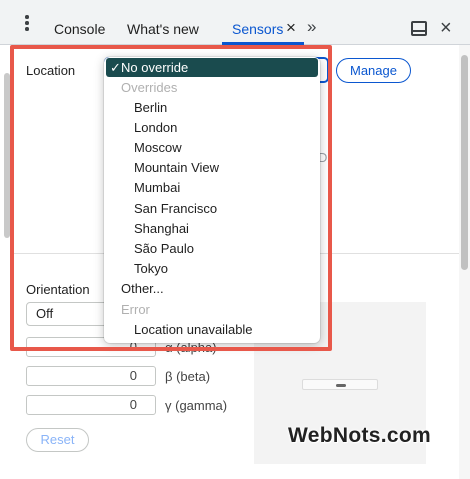 This screenshot has width=470, height=479. What do you see at coordinates (7, 155) in the screenshot?
I see `drawer-scrollbar-thumb` at bounding box center [7, 155].